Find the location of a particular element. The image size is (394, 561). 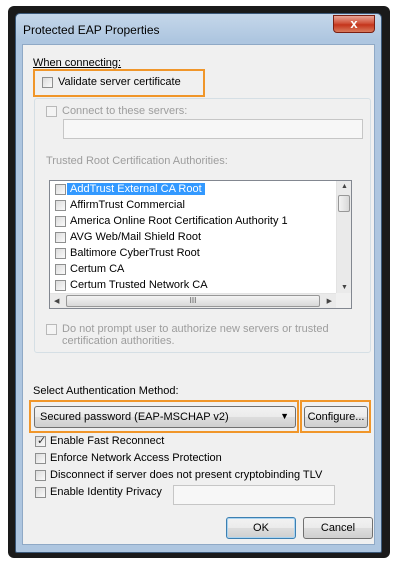

list-item: AVG Web/Mail Shield Root is located at coordinates (194, 237).